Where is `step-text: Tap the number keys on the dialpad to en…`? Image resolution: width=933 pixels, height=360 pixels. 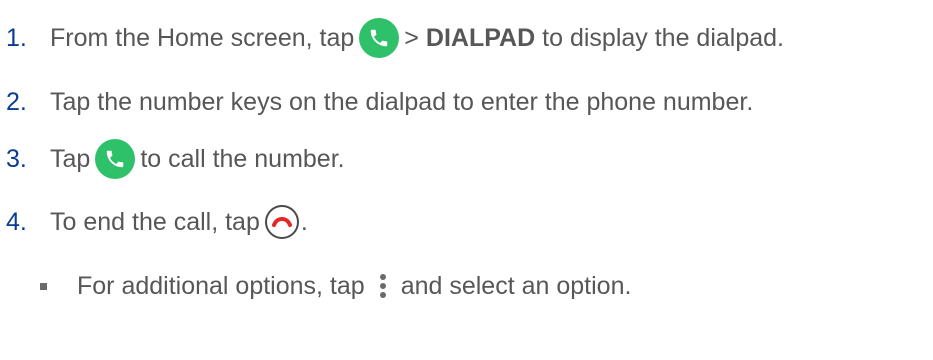 step-text: Tap the number keys on the dialpad to en… is located at coordinates (402, 102).